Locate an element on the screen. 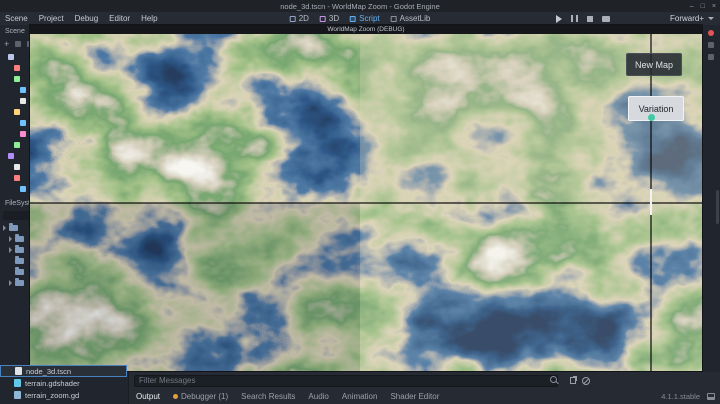  tab-search-results: Search Results is located at coordinates (268, 396).